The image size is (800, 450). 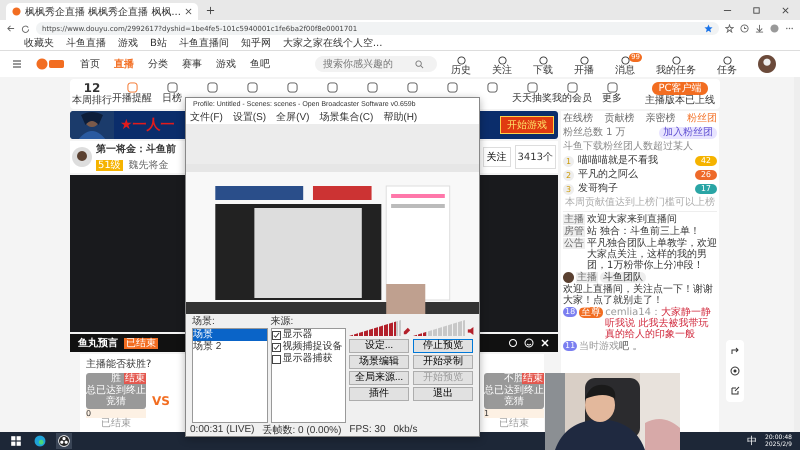 What do you see at coordinates (297, 335) in the screenshot?
I see `source-item: 显示器` at bounding box center [297, 335].